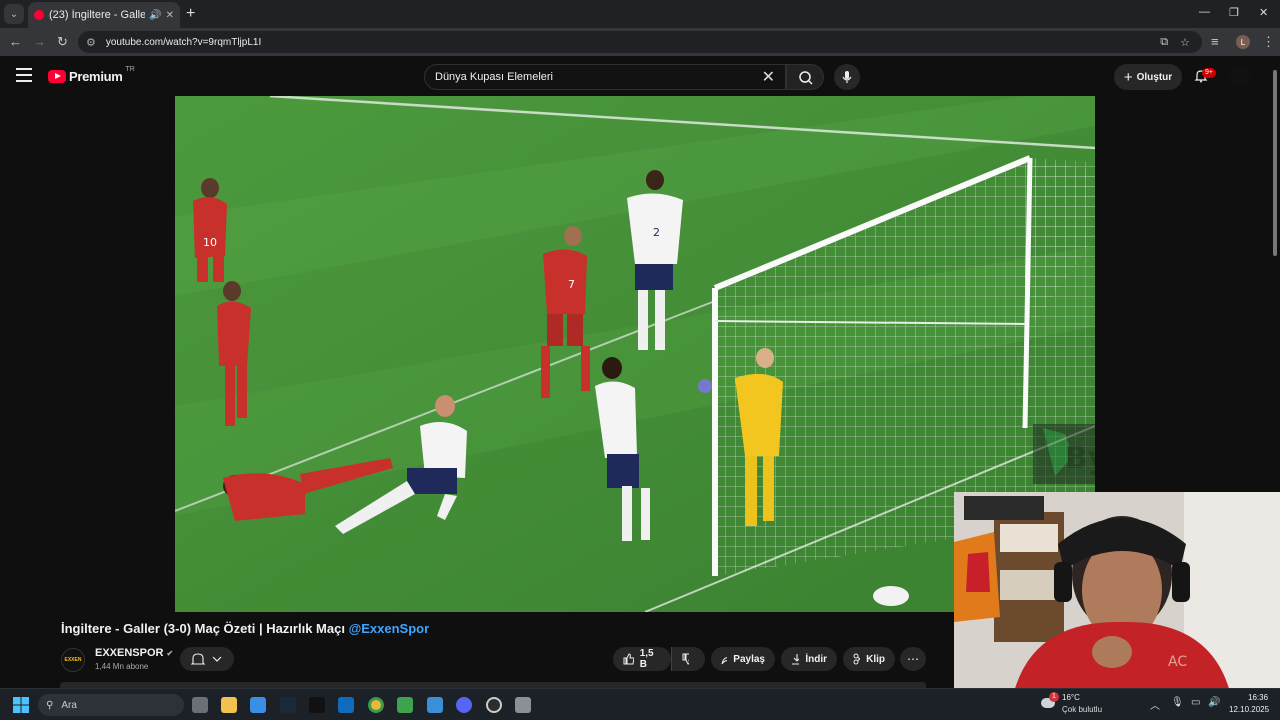 This screenshot has height=720, width=1280. What do you see at coordinates (1275, 163) in the screenshot?
I see `scrollbar-thumb` at bounding box center [1275, 163].